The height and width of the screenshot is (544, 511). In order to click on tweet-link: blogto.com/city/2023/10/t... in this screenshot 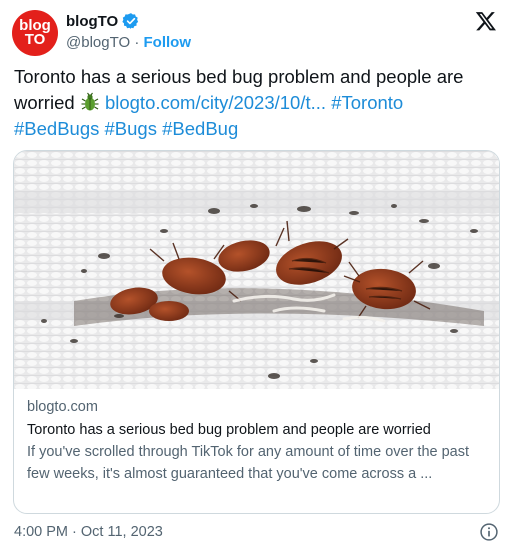, I will do `click(215, 102)`.